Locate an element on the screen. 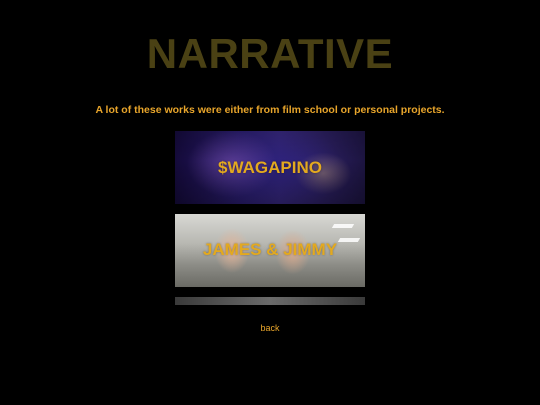  back-link: back is located at coordinates (270, 328).